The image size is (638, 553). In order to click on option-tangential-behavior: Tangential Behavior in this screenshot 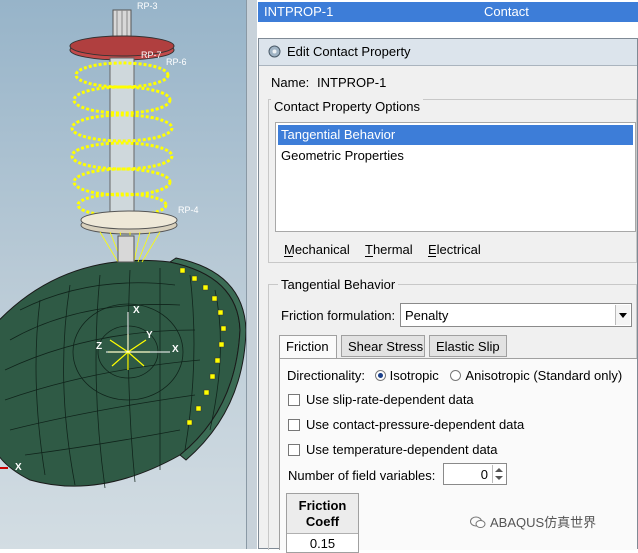, I will do `click(455, 135)`.